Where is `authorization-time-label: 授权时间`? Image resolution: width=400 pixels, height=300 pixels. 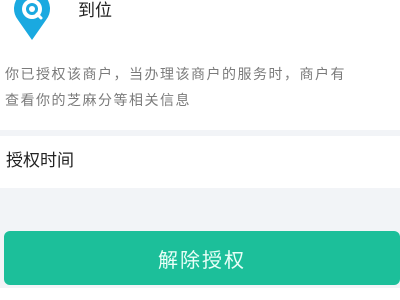
authorization-time-label: 授权时间 is located at coordinates (40, 161).